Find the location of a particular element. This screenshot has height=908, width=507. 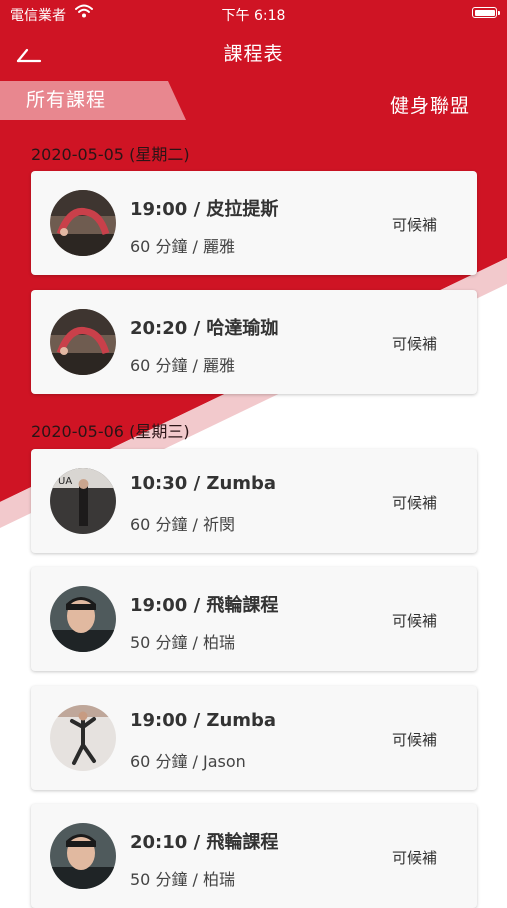

class-title: 10:30 / Zumba is located at coordinates (203, 483).